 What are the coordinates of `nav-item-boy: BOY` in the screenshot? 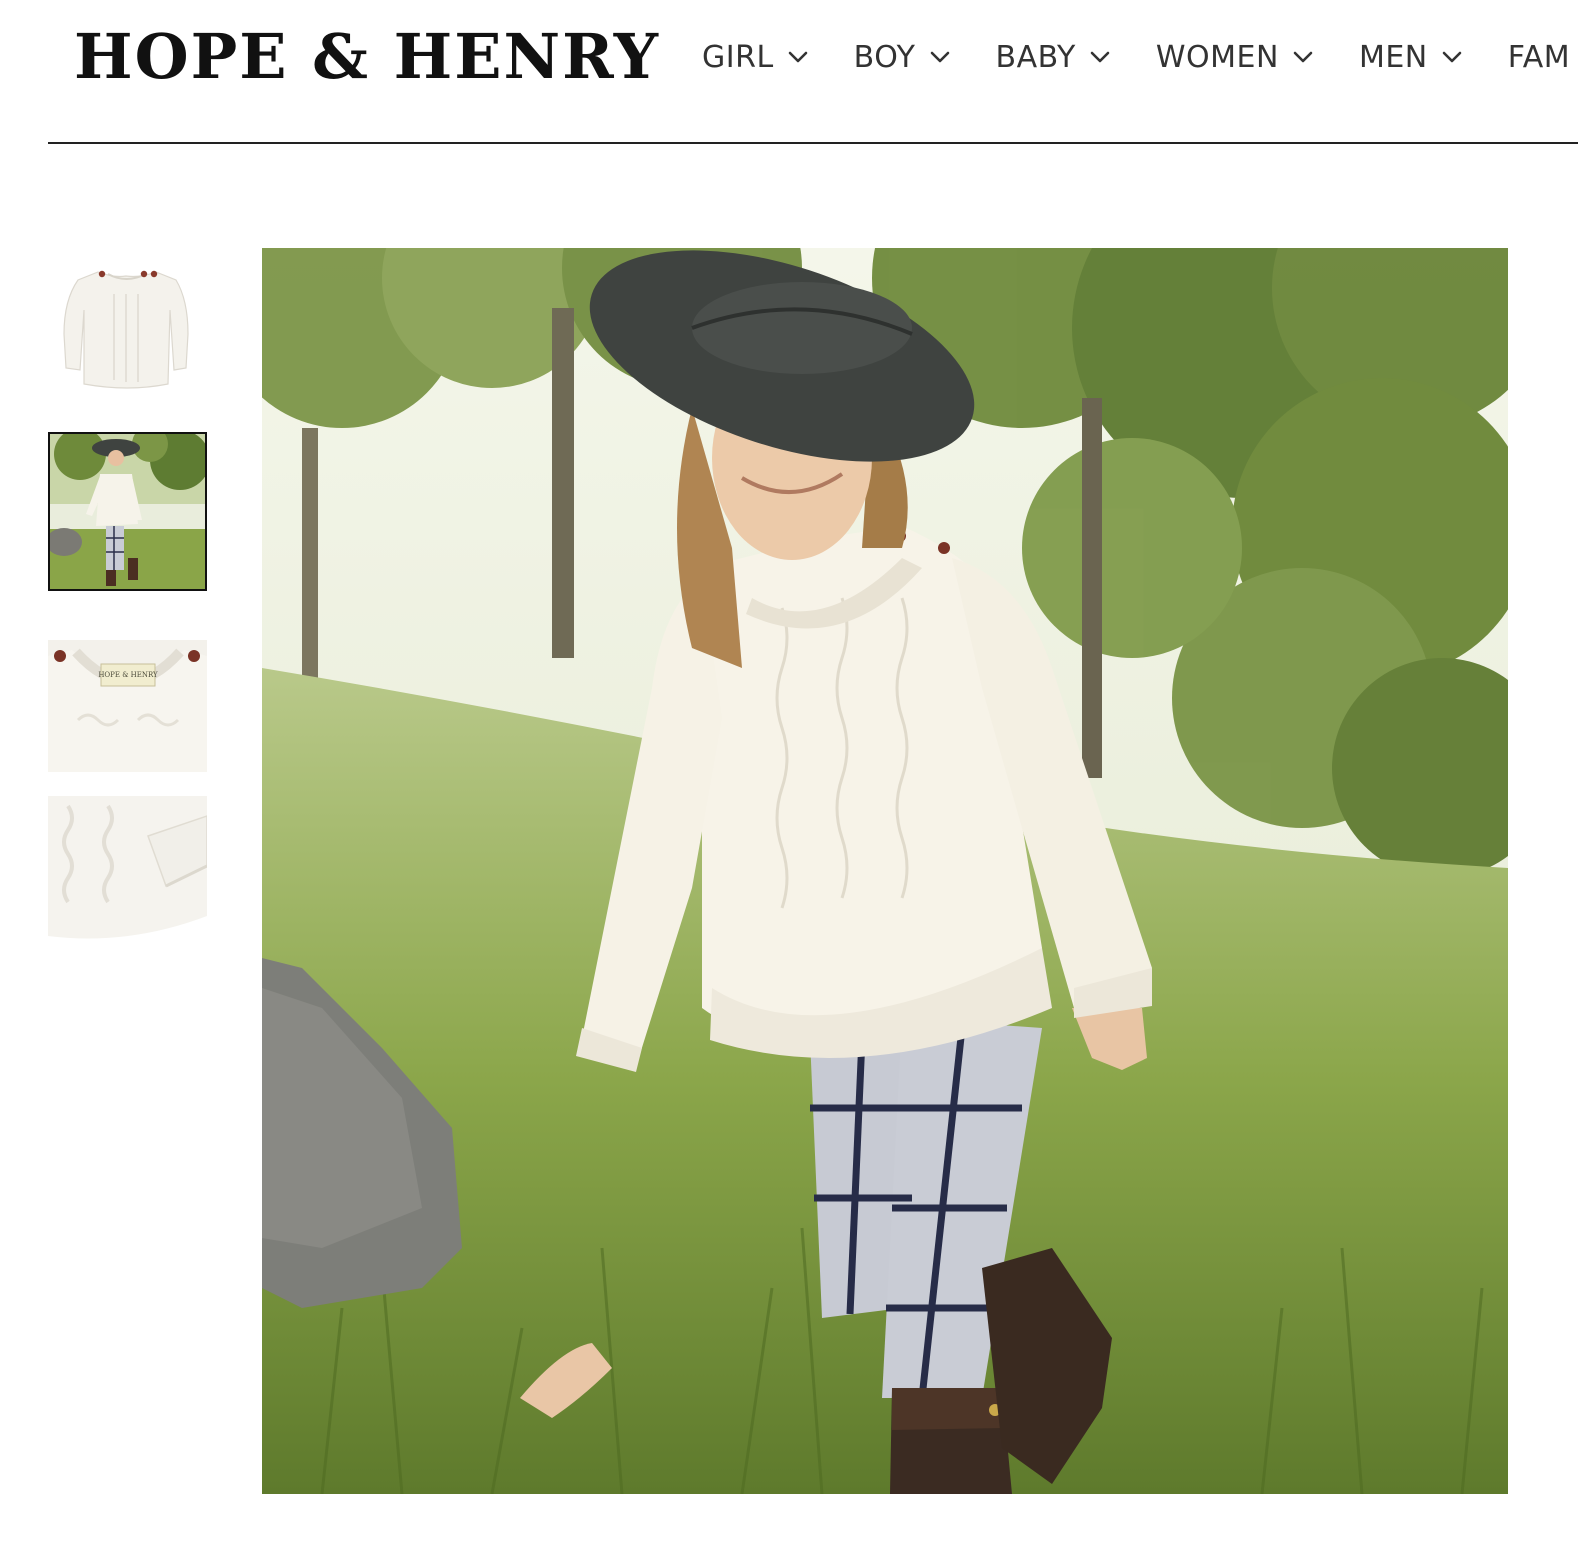 It's located at (902, 57).